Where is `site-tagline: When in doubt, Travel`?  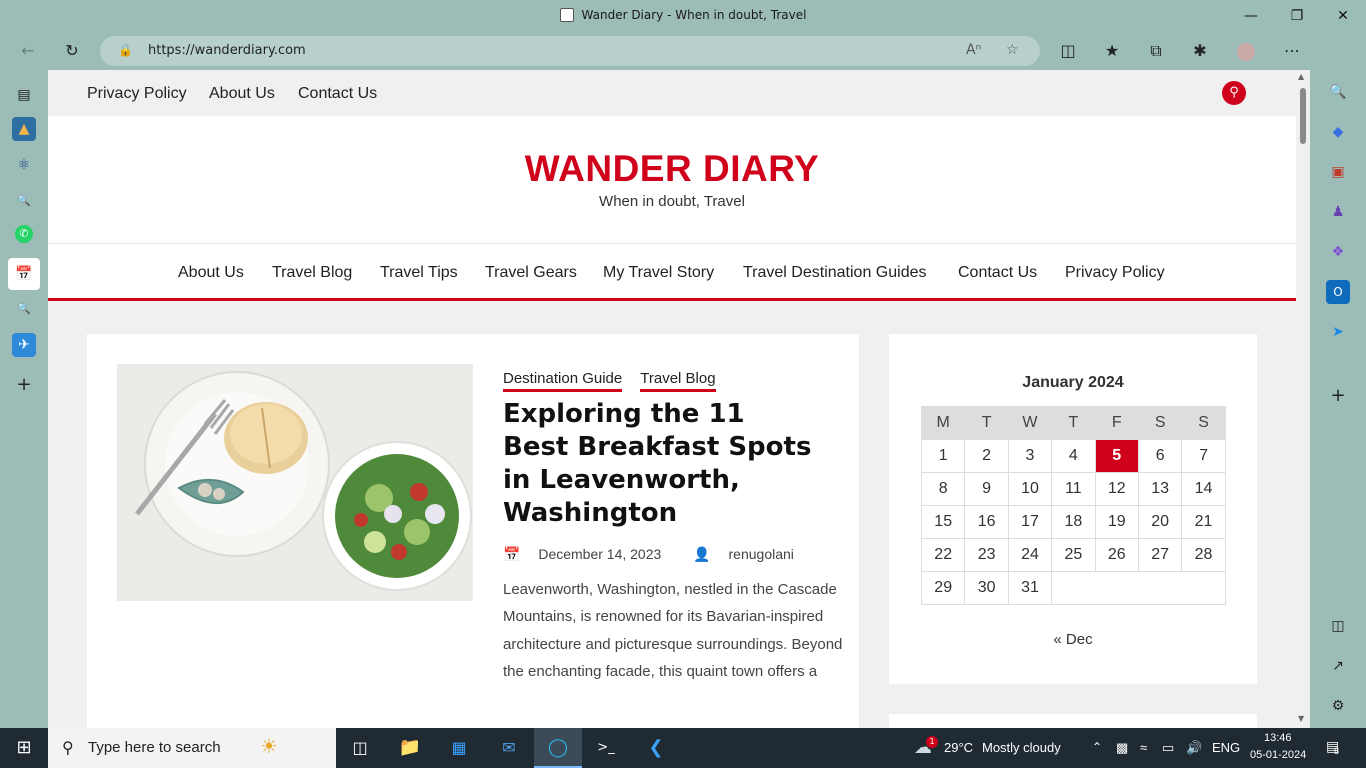 site-tagline: When in doubt, Travel is located at coordinates (672, 201).